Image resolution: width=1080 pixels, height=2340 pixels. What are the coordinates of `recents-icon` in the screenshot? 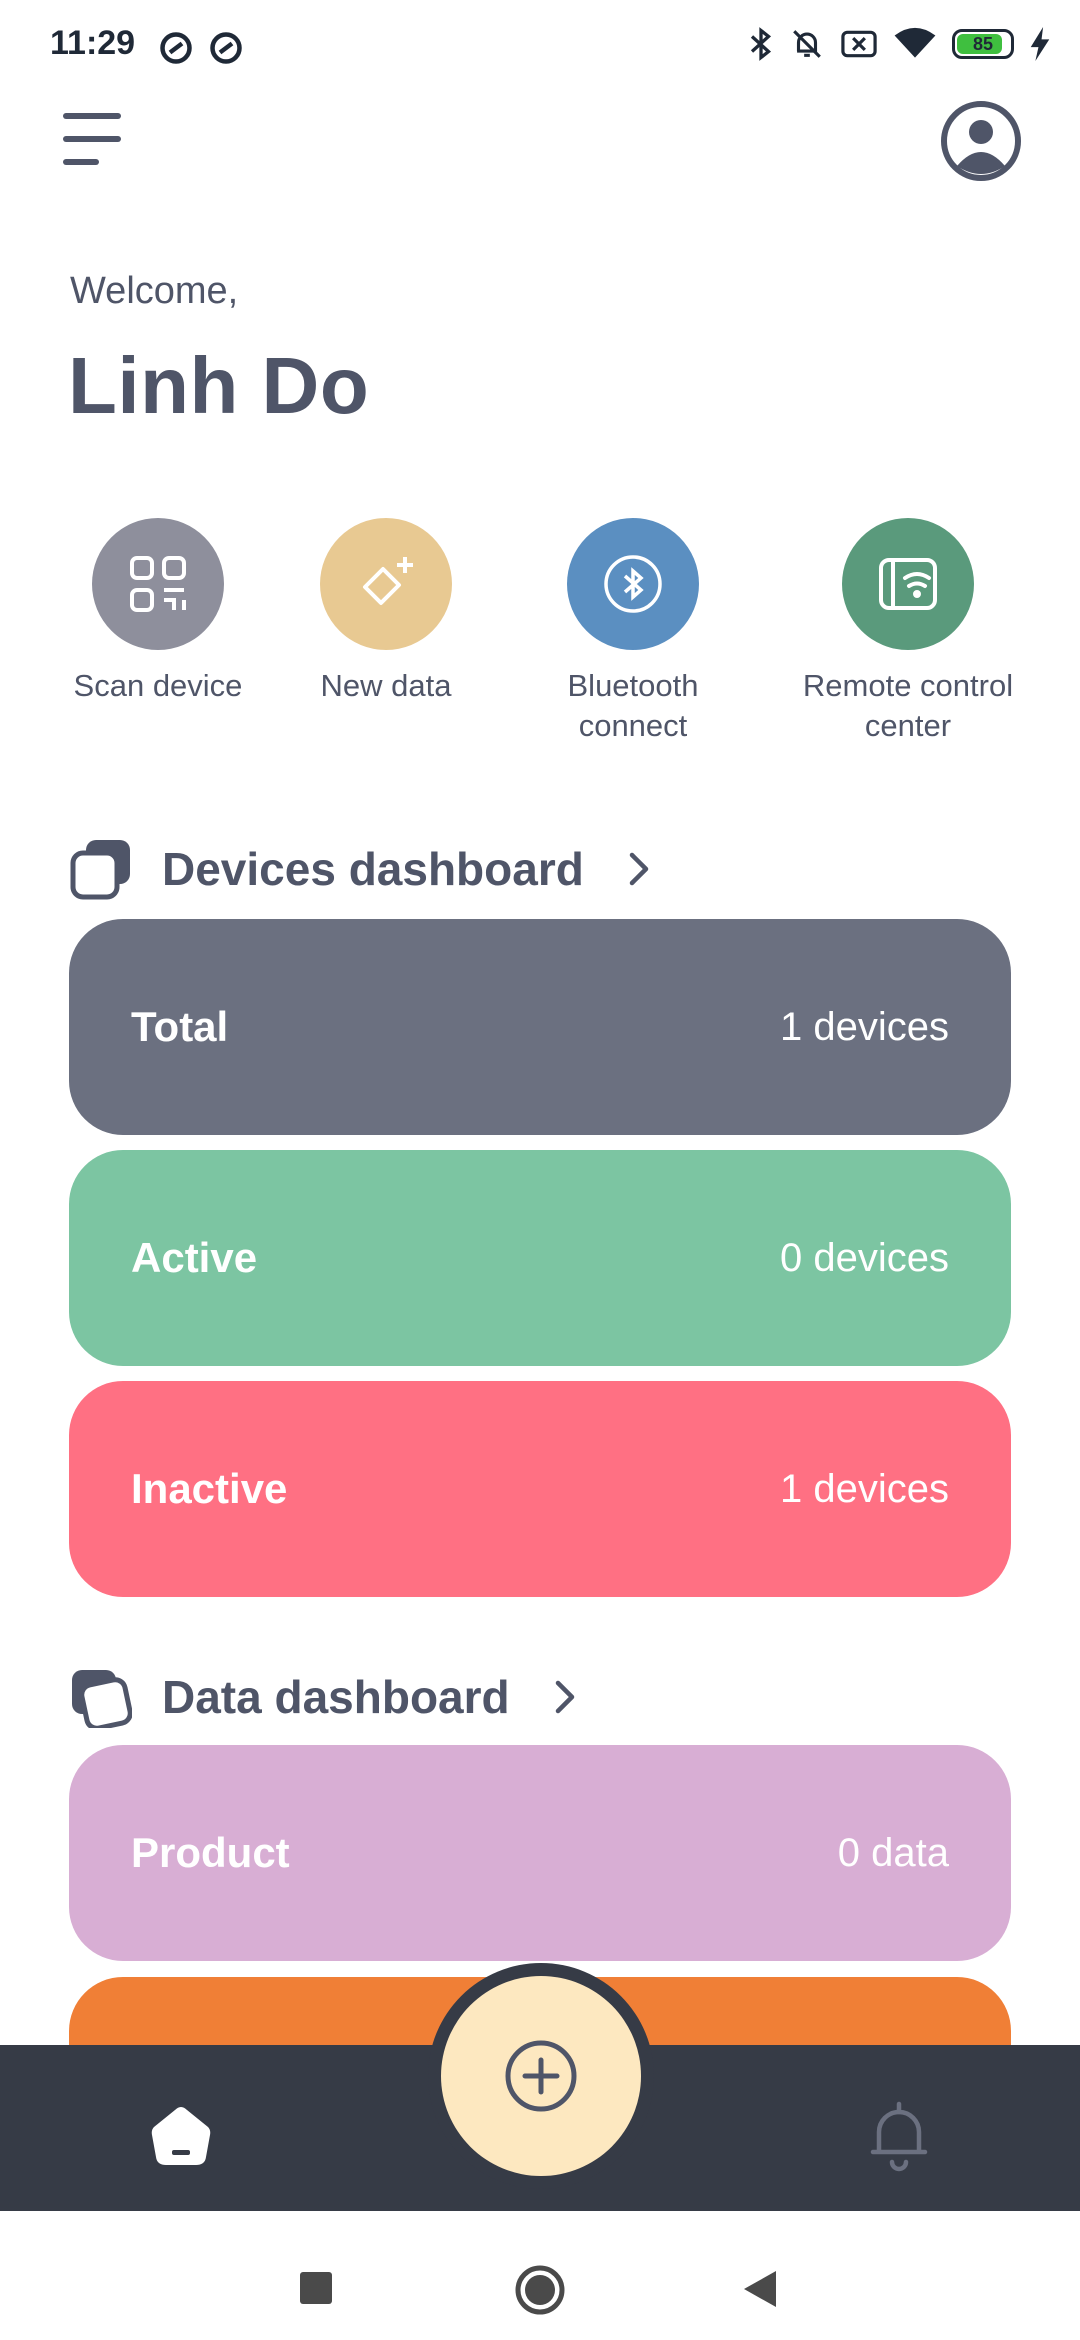 It's located at (316, 2288).